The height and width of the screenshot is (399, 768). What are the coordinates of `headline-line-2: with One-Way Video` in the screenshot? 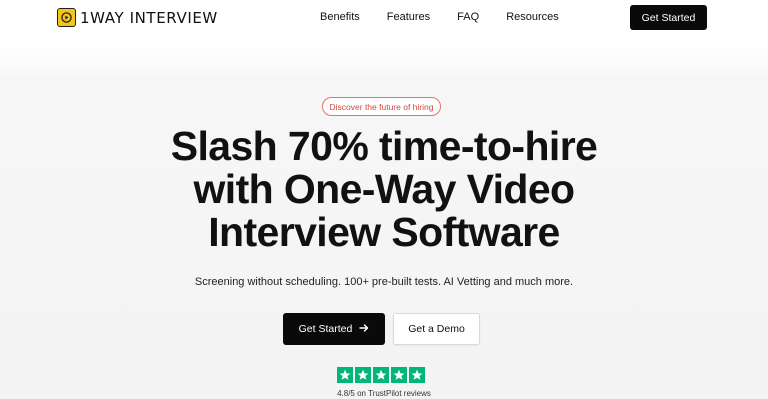 It's located at (384, 189).